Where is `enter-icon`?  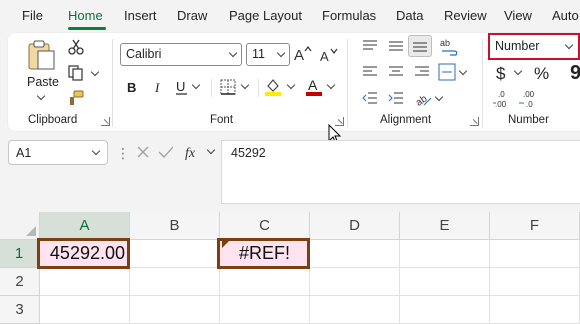 enter-icon is located at coordinates (166, 152).